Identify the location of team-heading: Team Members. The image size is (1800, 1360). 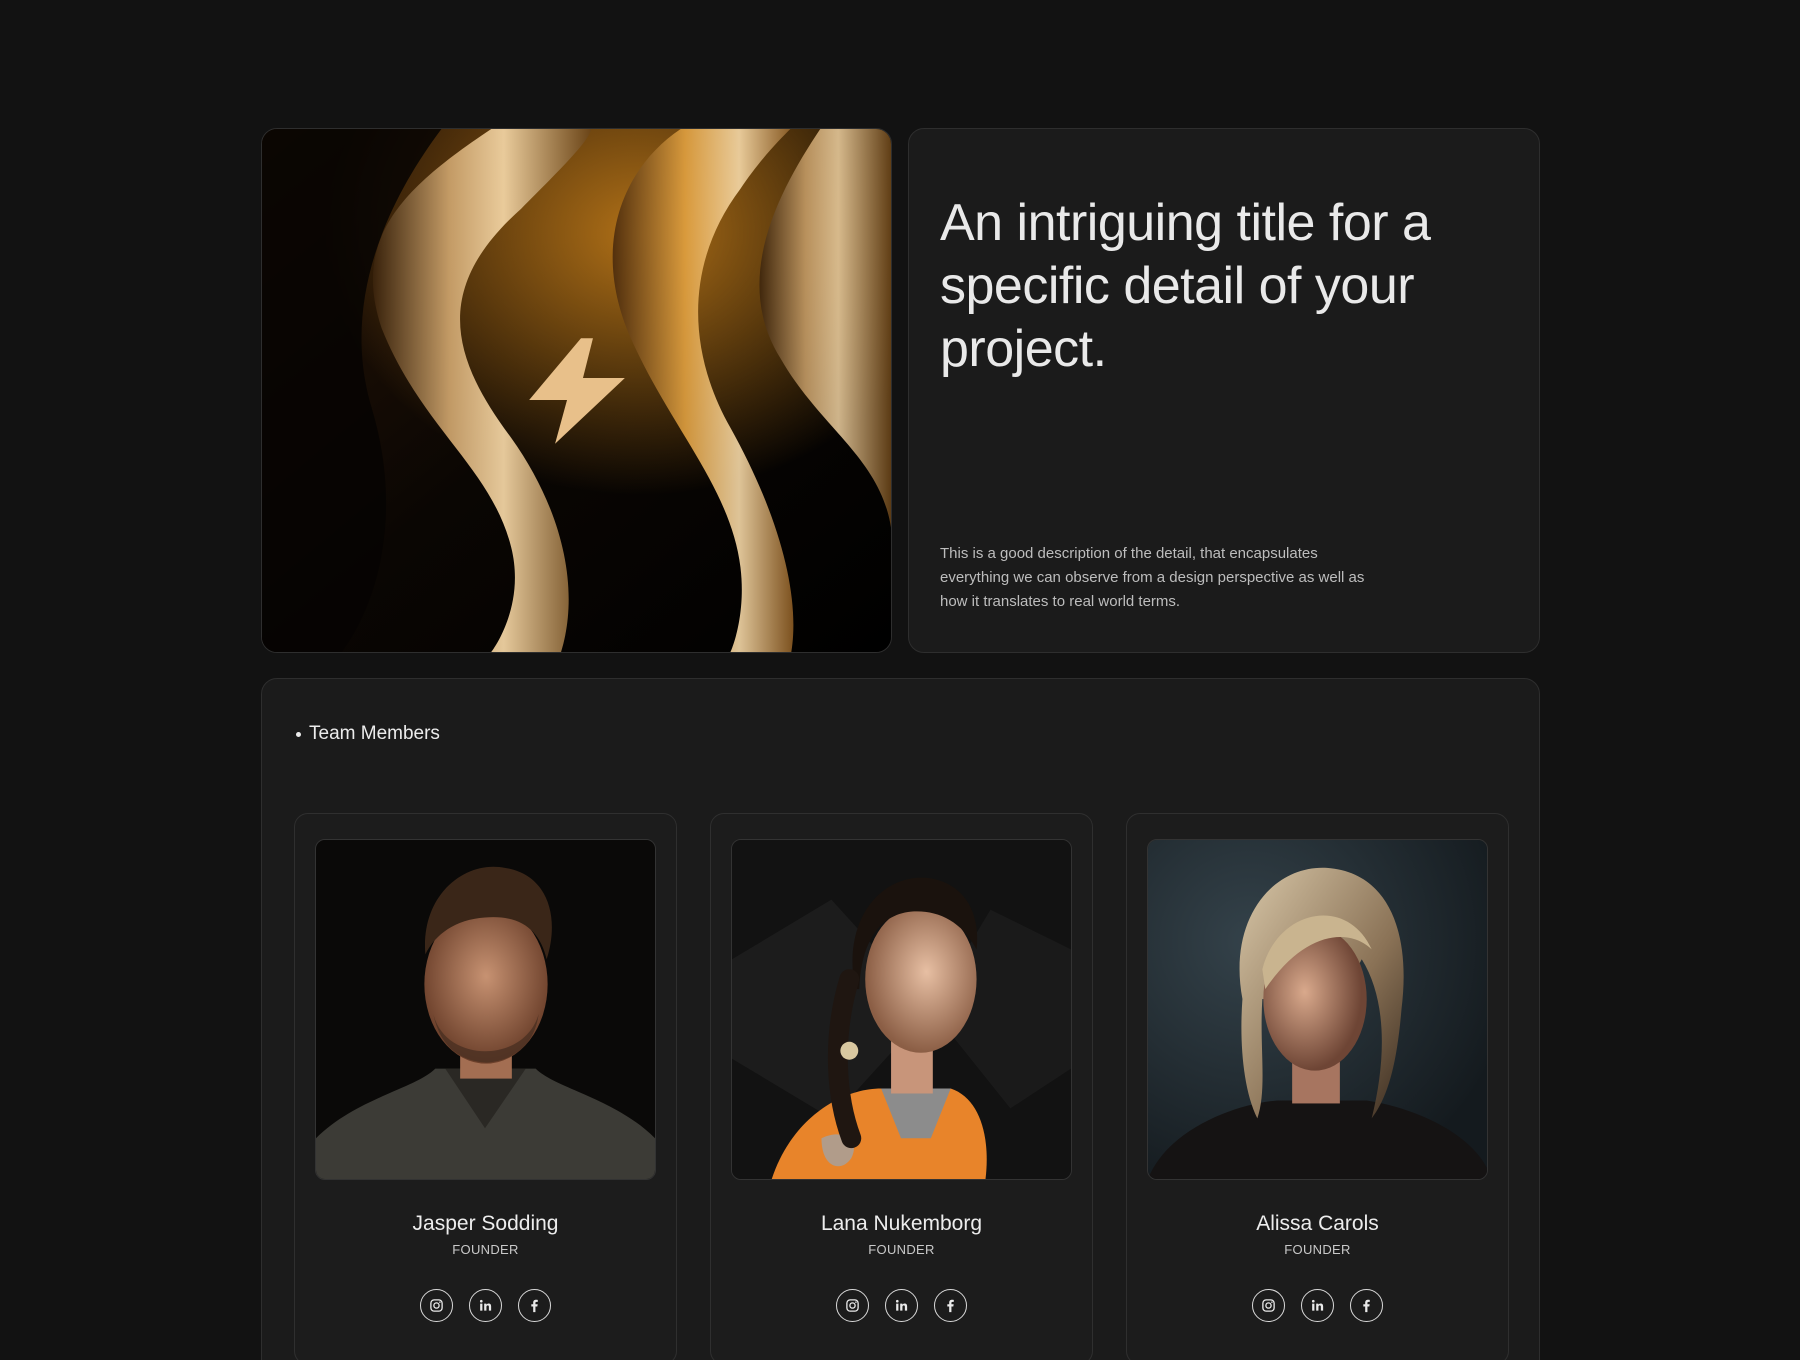
(368, 734).